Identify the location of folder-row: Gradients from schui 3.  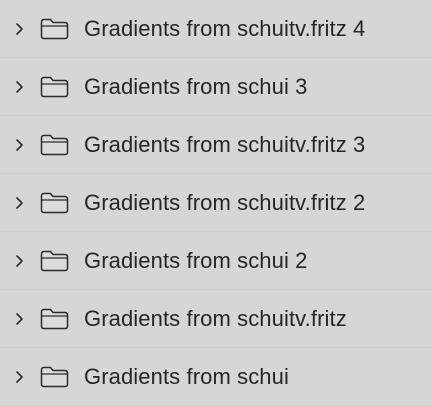
(216, 87).